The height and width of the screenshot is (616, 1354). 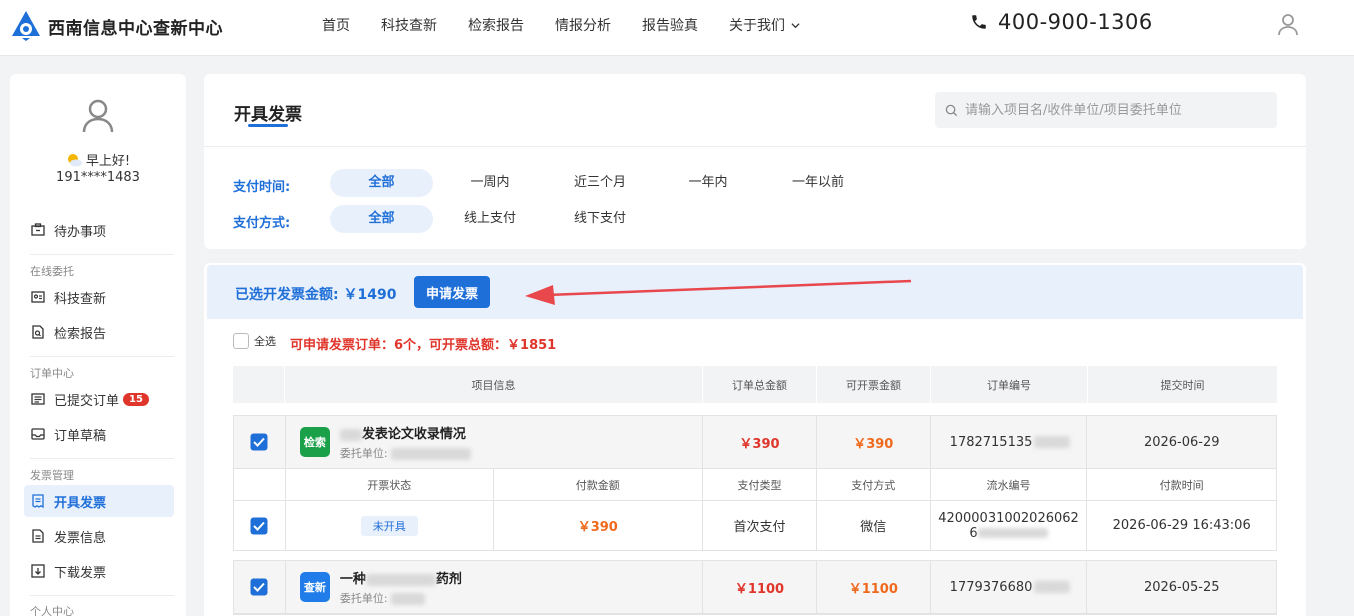 I want to click on order-number-value: 1779376680, so click(x=991, y=587).